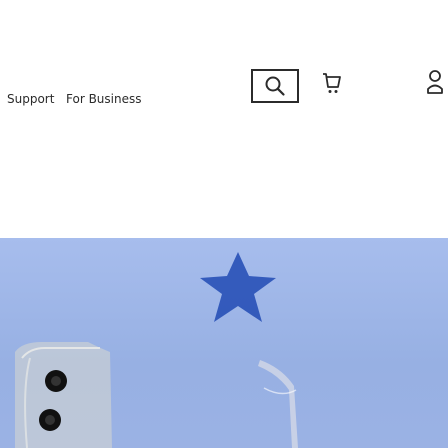 The width and height of the screenshot is (448, 448). I want to click on search-button, so click(275, 86).